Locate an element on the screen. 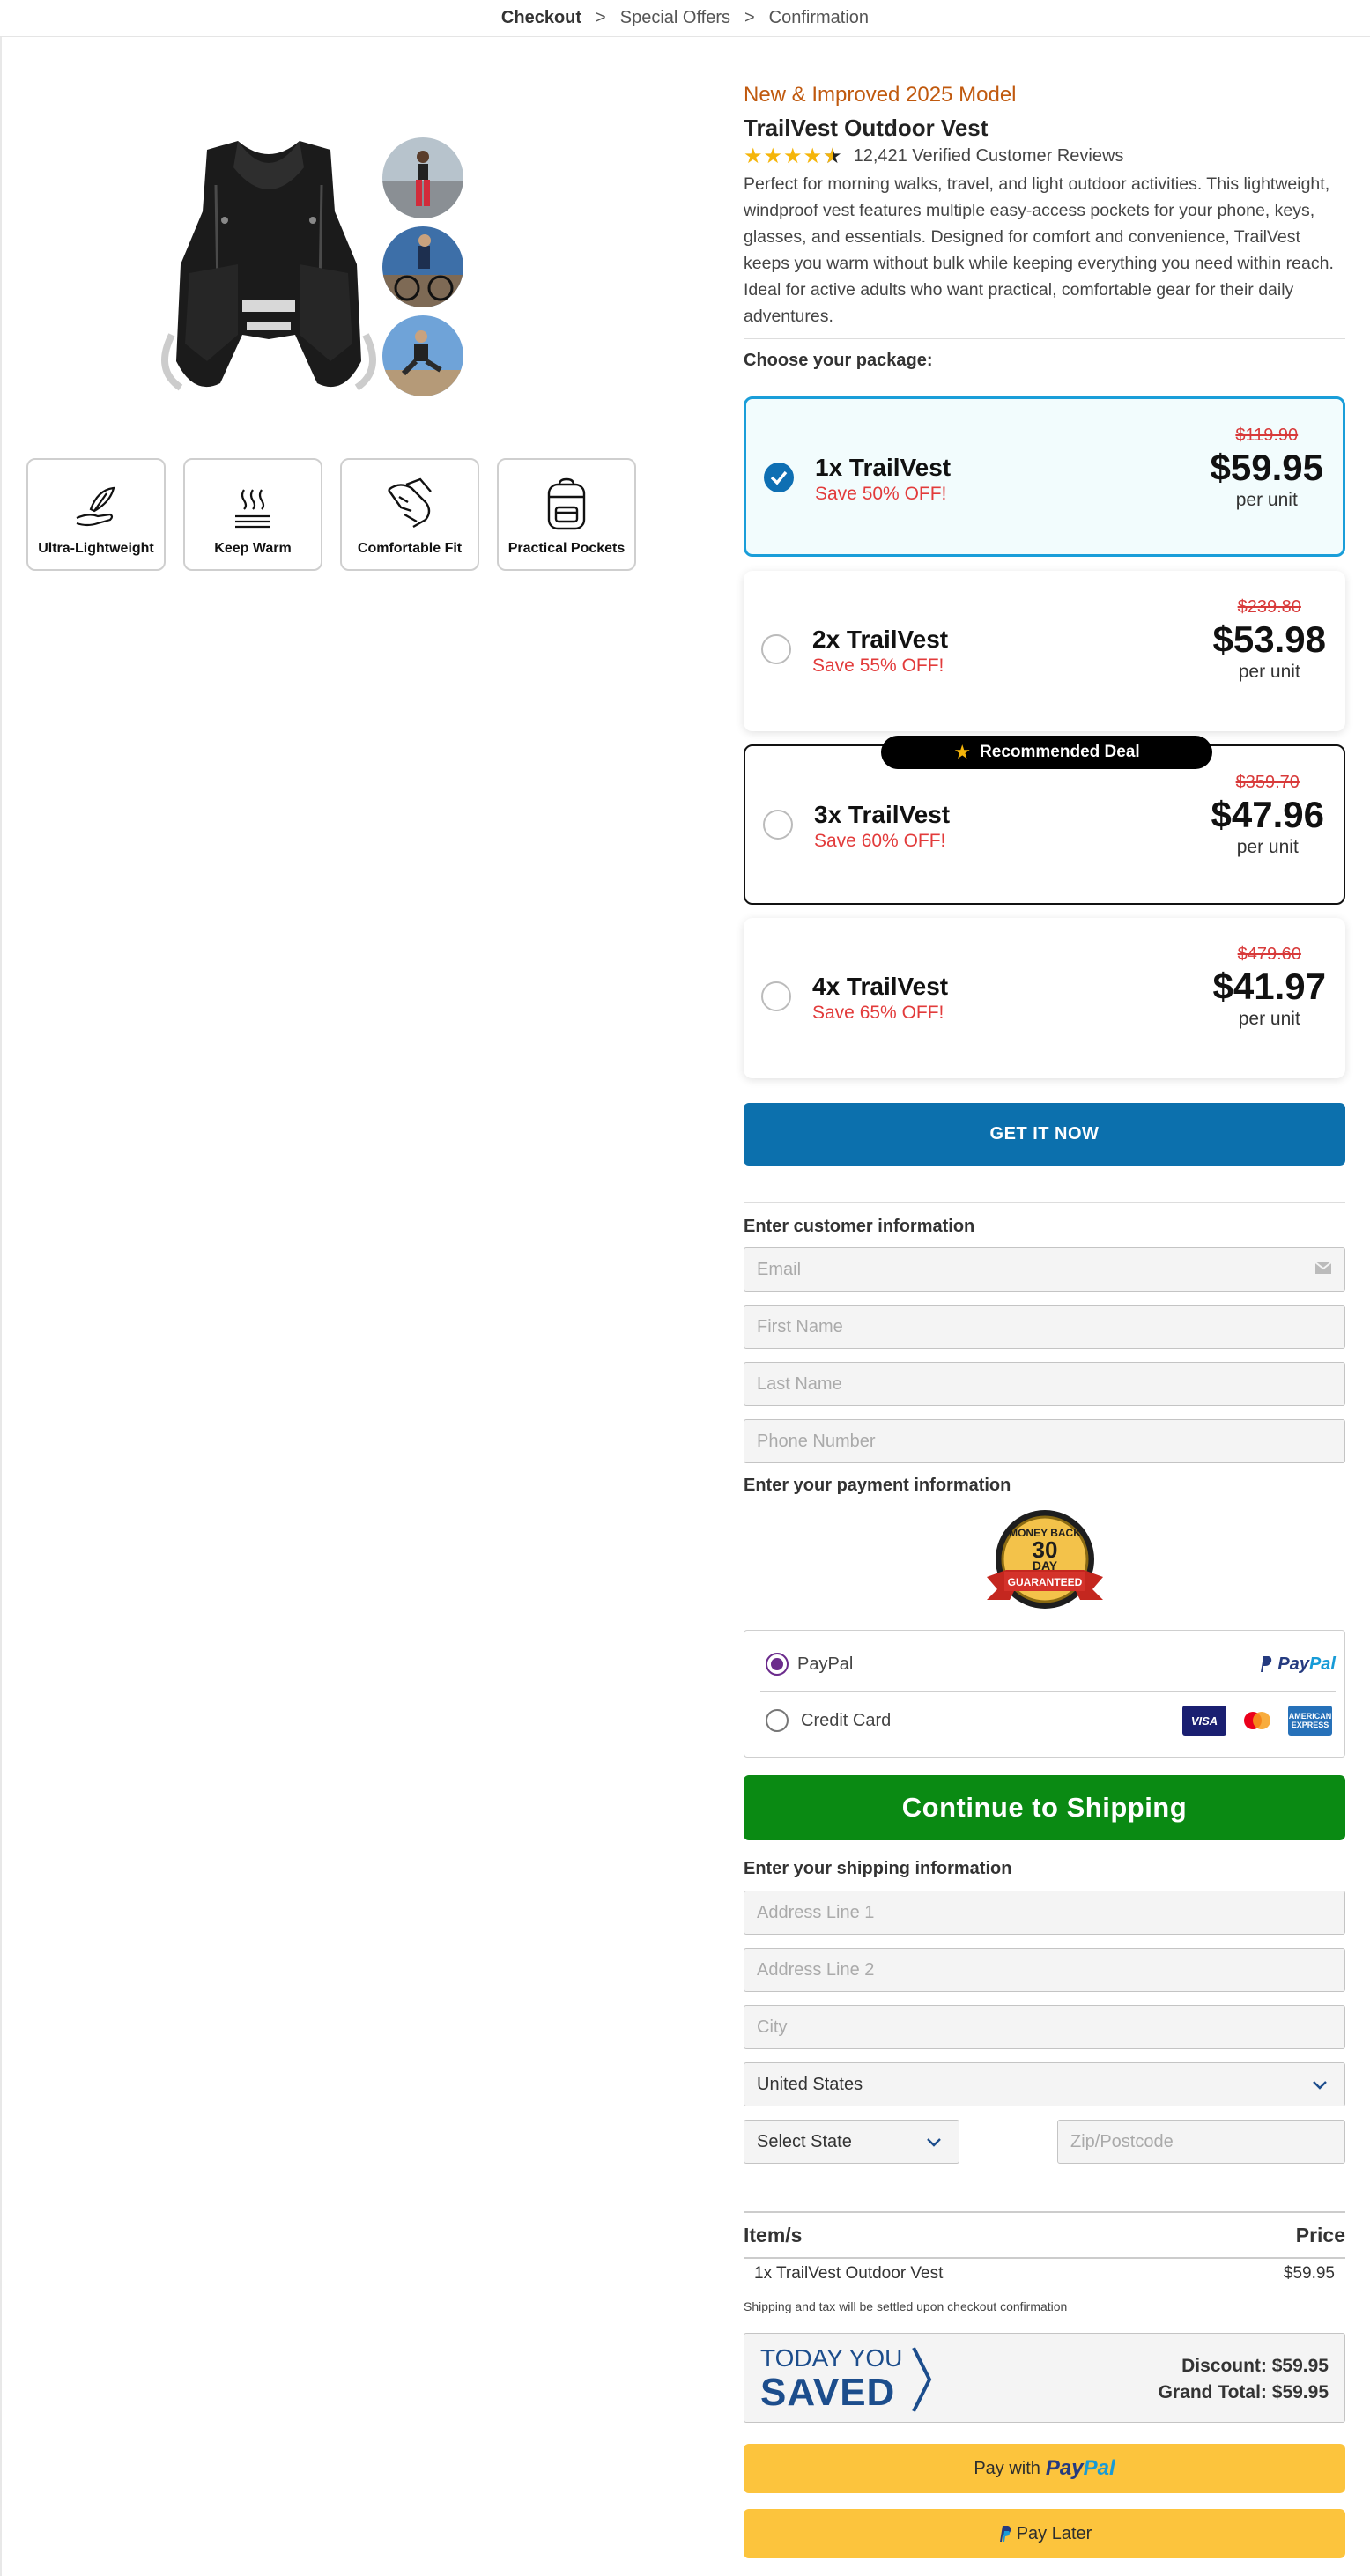 The height and width of the screenshot is (2576, 1370). arm-flex-icon is located at coordinates (410, 503).